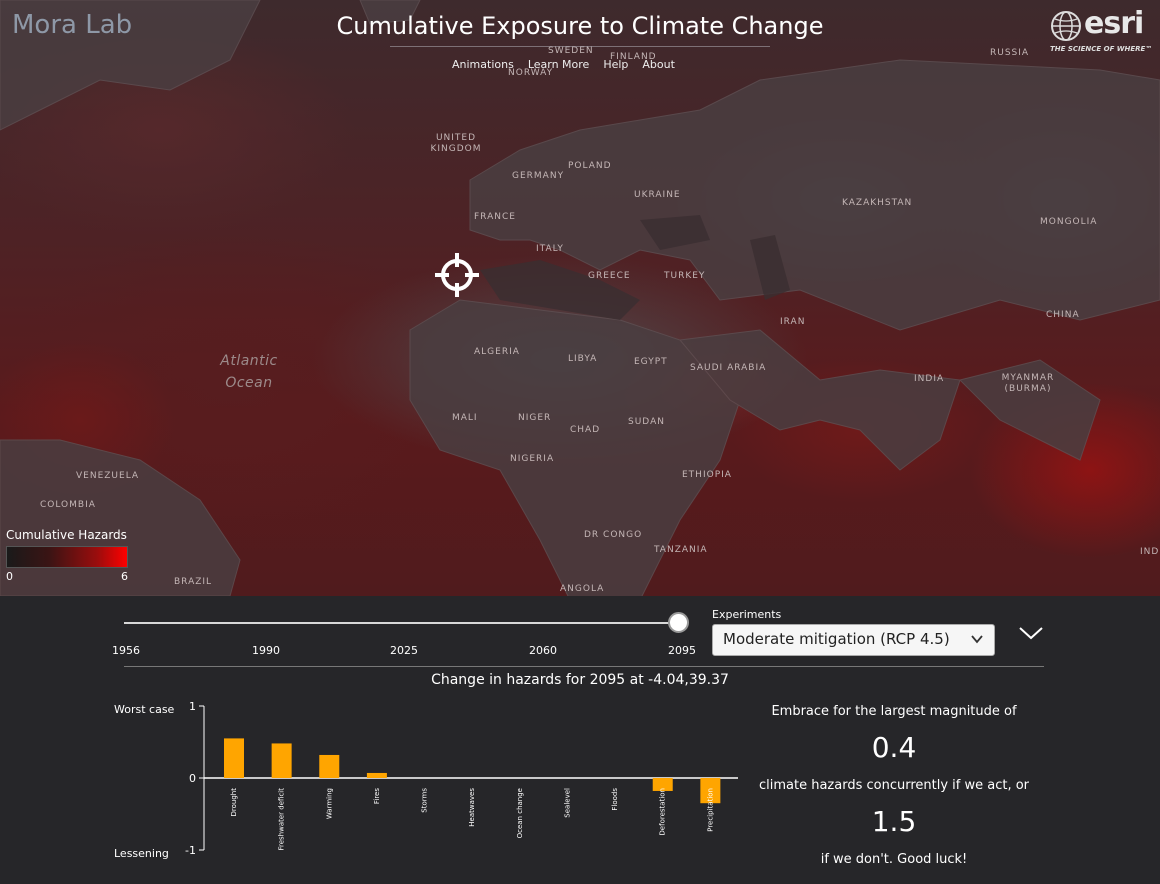 Image resolution: width=1160 pixels, height=884 pixels. Describe the element at coordinates (1114, 23) in the screenshot. I see `esri-wordmark: esri` at that location.